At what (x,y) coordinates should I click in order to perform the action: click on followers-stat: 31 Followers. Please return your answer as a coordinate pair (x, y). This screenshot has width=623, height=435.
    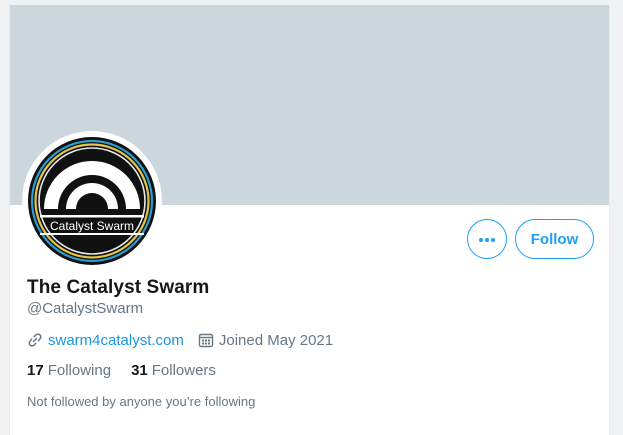
    Looking at the image, I should click on (173, 370).